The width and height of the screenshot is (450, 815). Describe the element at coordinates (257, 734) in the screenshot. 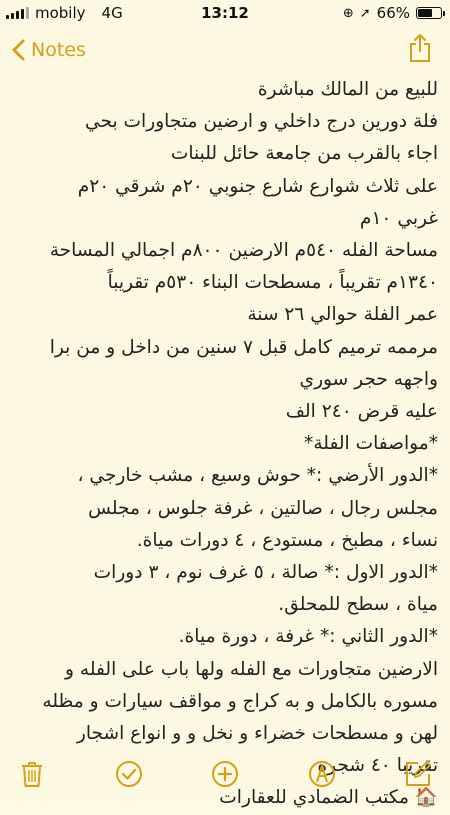

I see `note-line: لهن و مسطحات خضراء و نخل و و انواع اشجار` at that location.